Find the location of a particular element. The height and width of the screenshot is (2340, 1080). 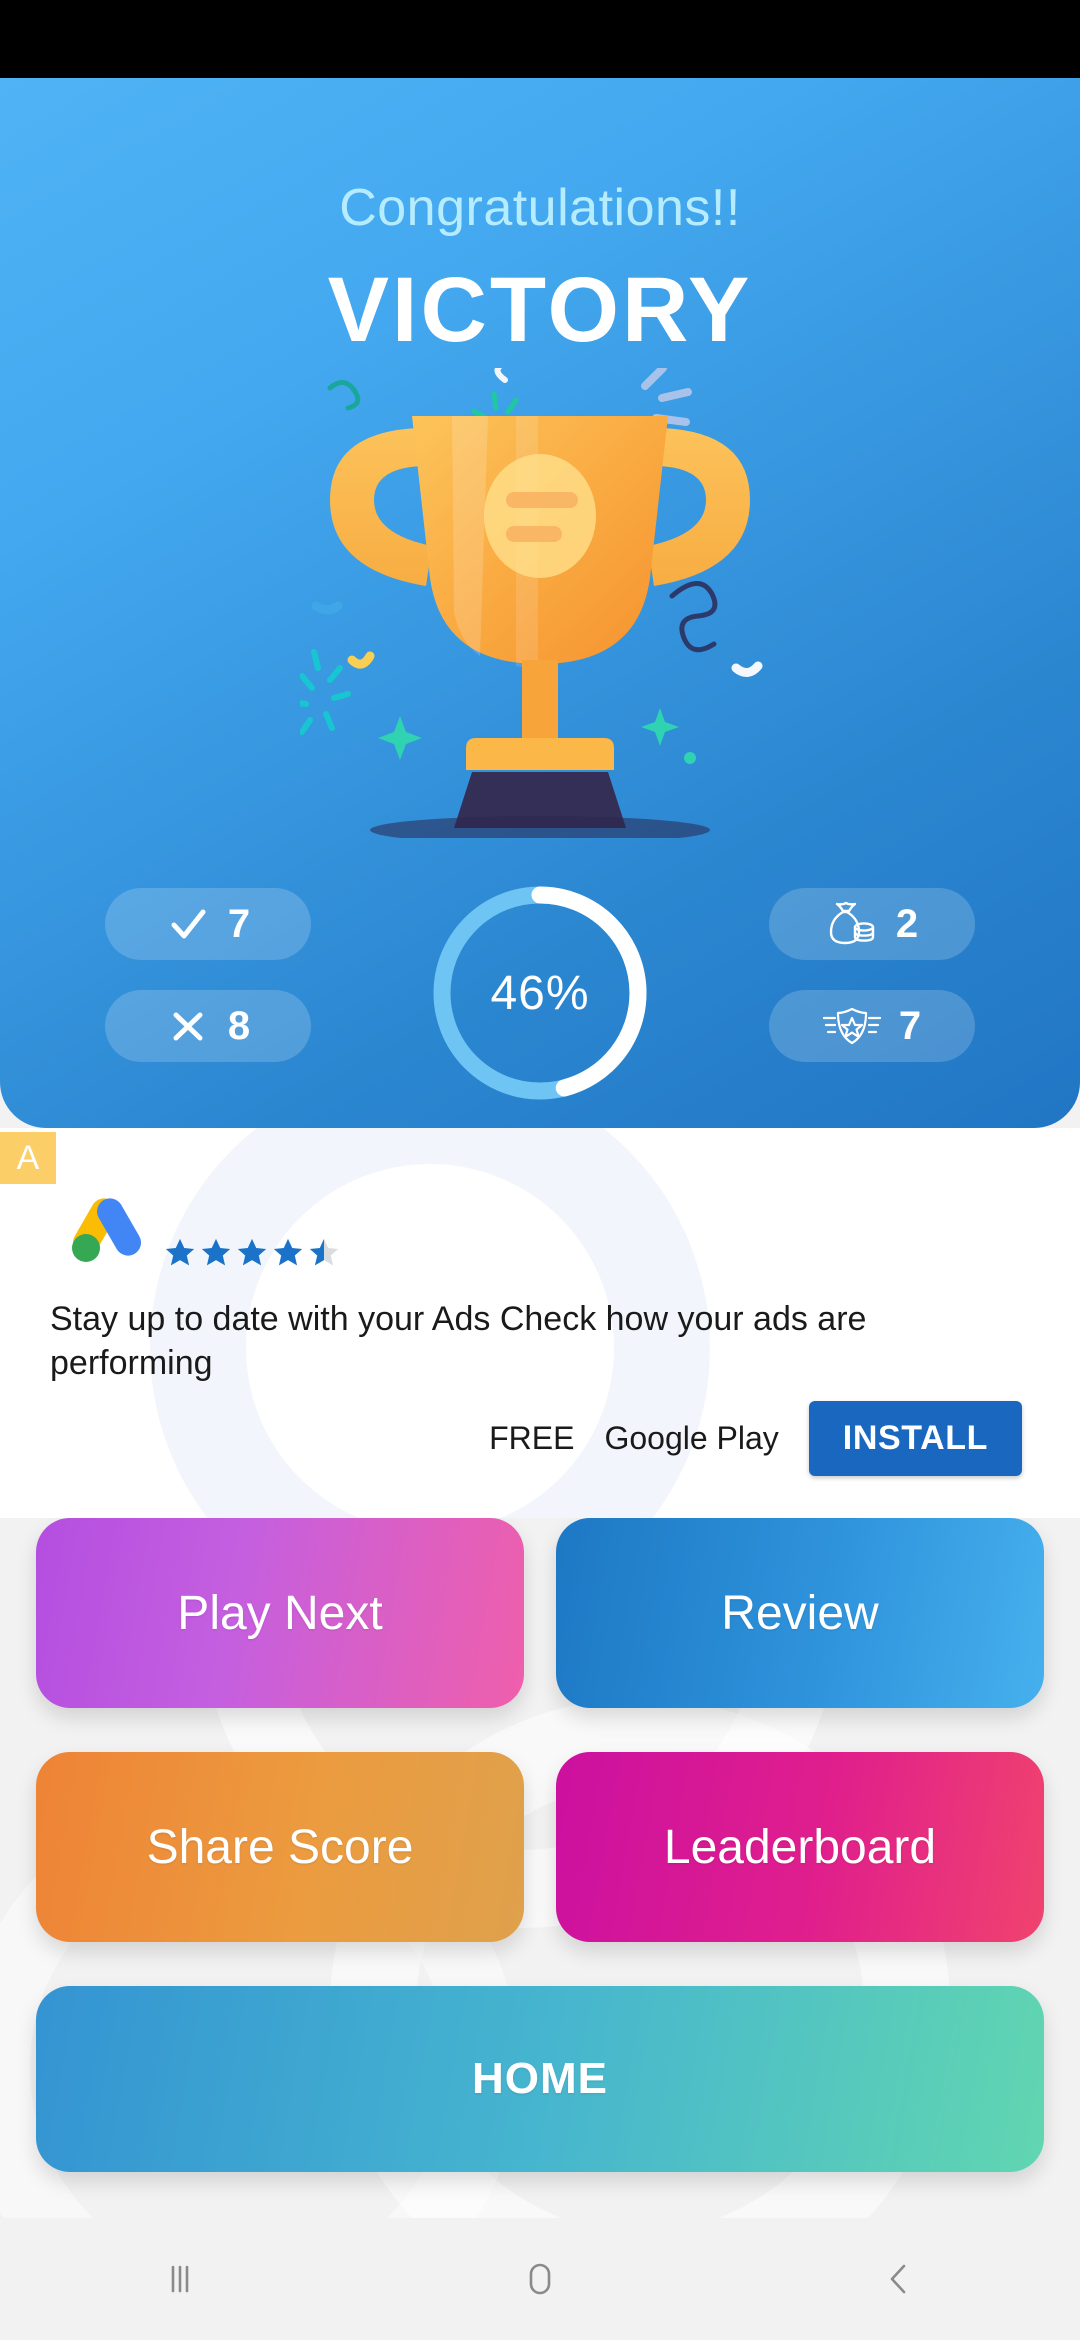

stat-correct-value: 7 is located at coordinates (239, 923).